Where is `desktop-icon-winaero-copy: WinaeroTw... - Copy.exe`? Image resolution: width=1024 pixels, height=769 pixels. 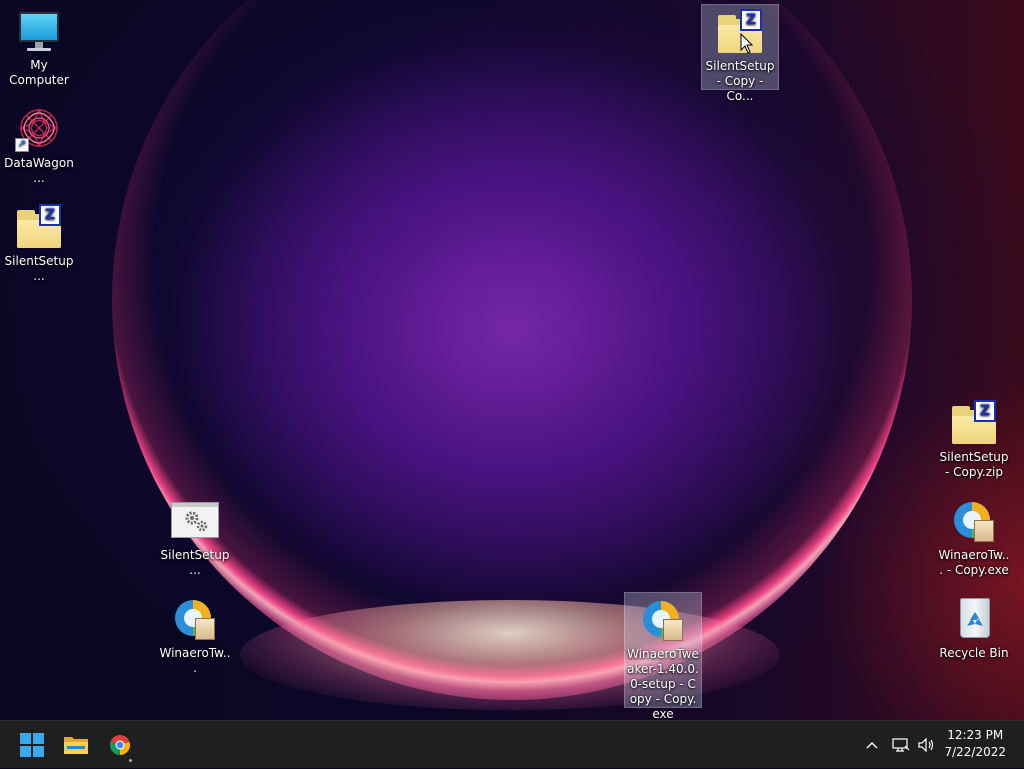 desktop-icon-winaero-copy: WinaeroTw... - Copy.exe is located at coordinates (974, 537).